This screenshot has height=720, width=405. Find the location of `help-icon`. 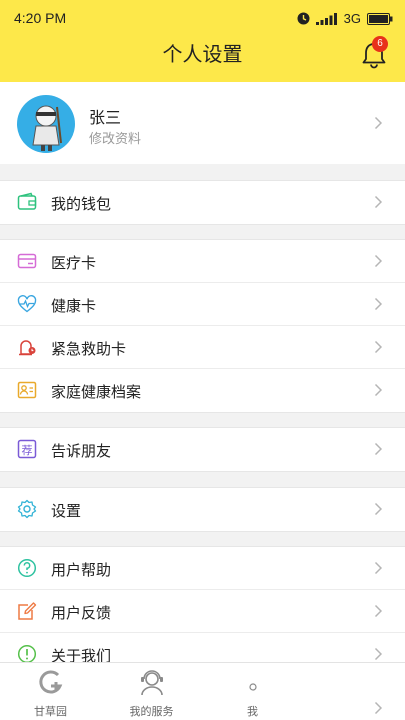

help-icon is located at coordinates (27, 568).